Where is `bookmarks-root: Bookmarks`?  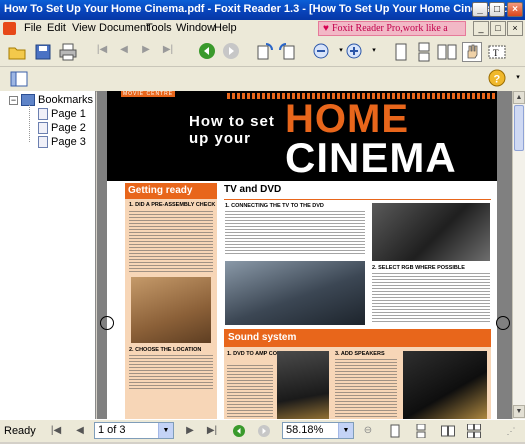
bookmarks-root: Bookmarks is located at coordinates (57, 101).